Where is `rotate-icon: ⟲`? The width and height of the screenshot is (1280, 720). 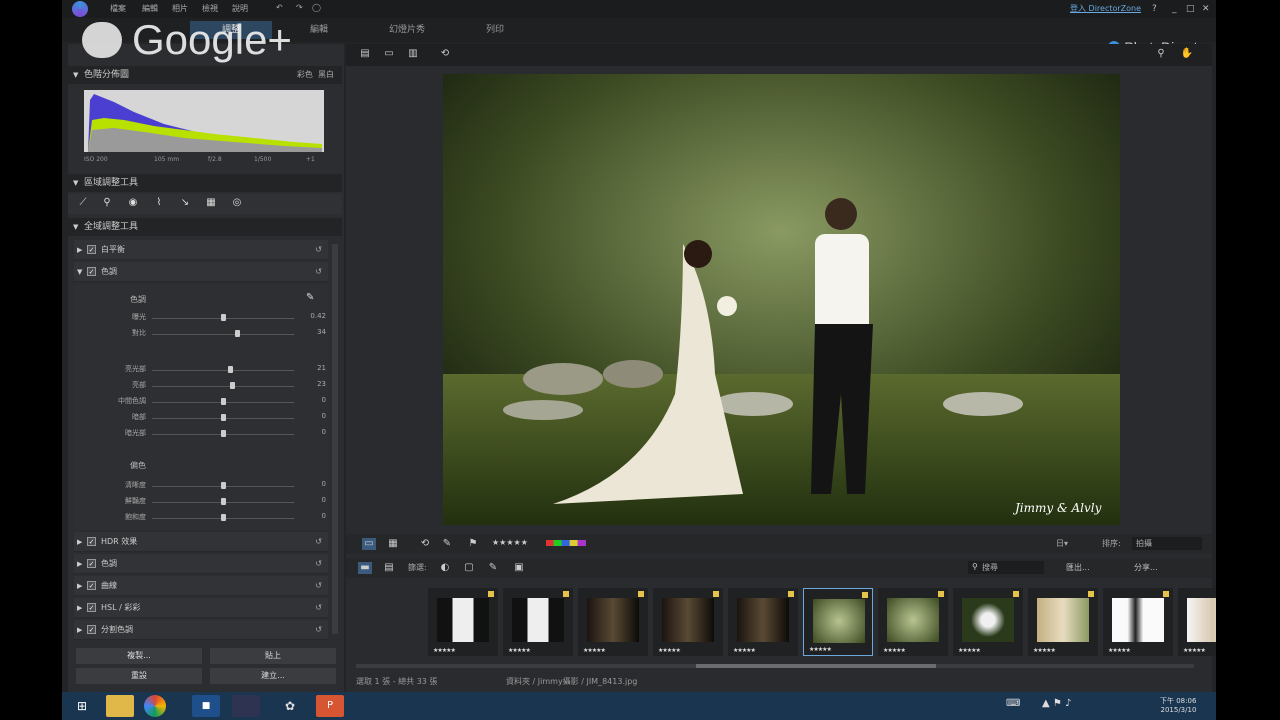
rotate-icon: ⟲ is located at coordinates (445, 54).